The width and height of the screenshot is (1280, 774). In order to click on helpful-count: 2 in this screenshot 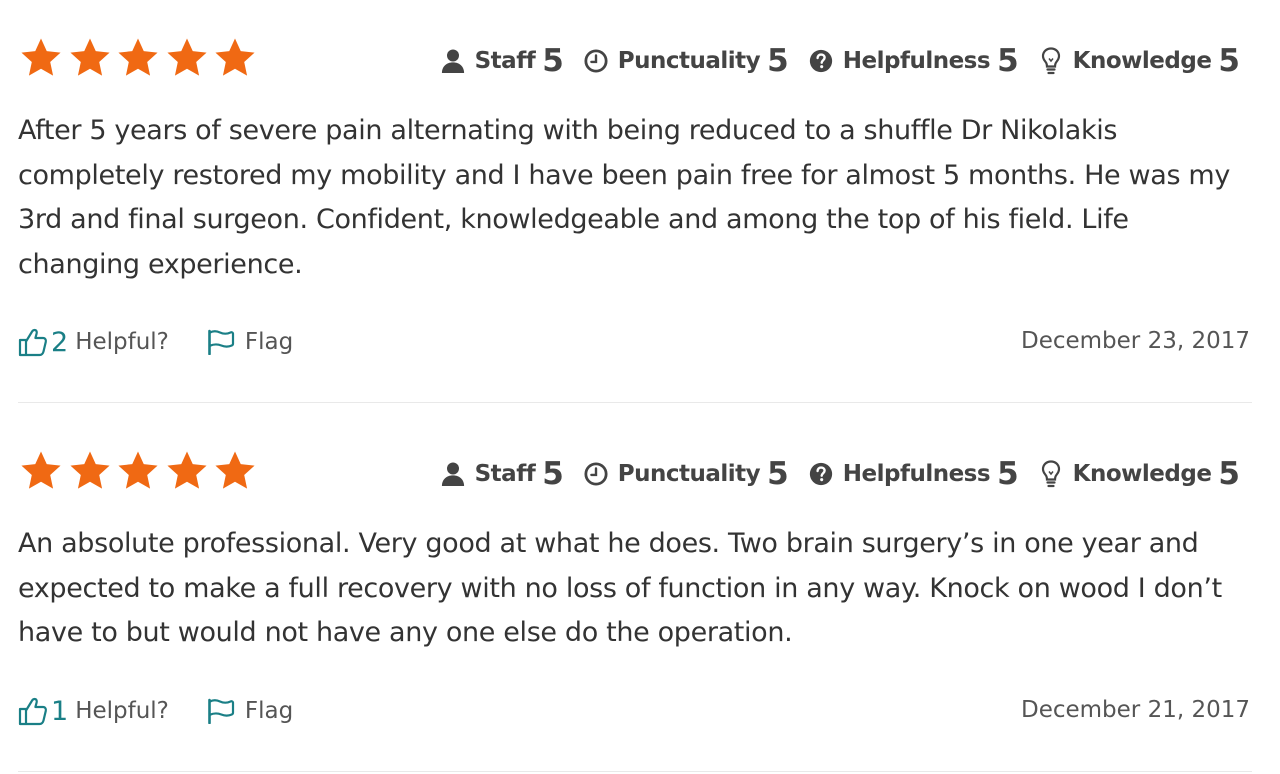, I will do `click(60, 342)`.